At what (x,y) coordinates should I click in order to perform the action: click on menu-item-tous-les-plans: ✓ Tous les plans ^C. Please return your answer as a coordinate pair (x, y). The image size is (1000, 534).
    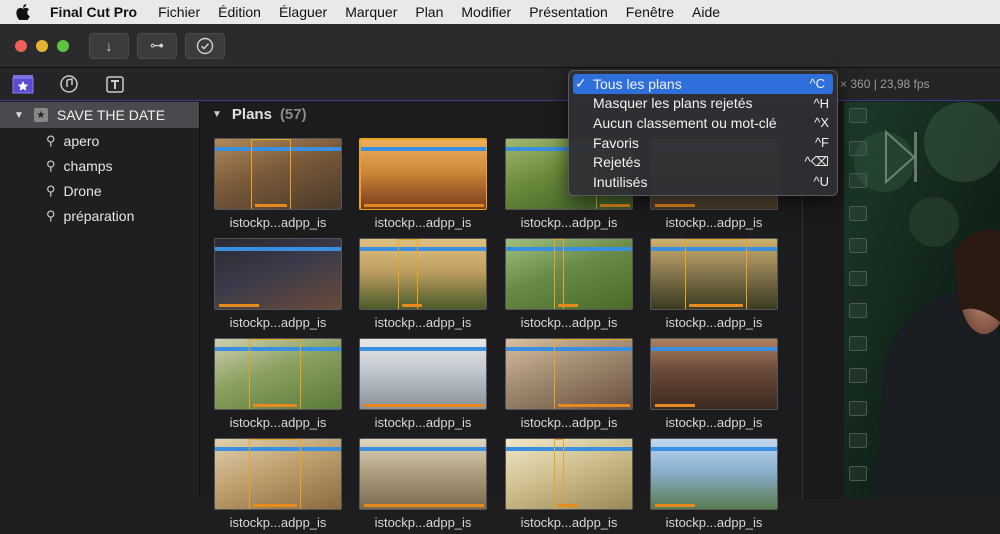
    Looking at the image, I should click on (703, 84).